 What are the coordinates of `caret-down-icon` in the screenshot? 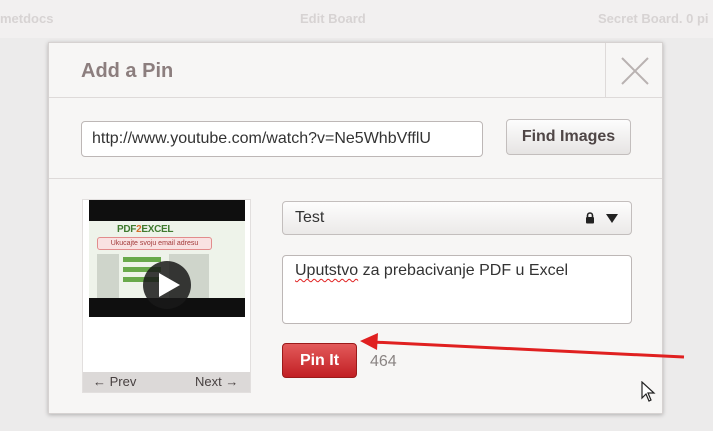 It's located at (612, 218).